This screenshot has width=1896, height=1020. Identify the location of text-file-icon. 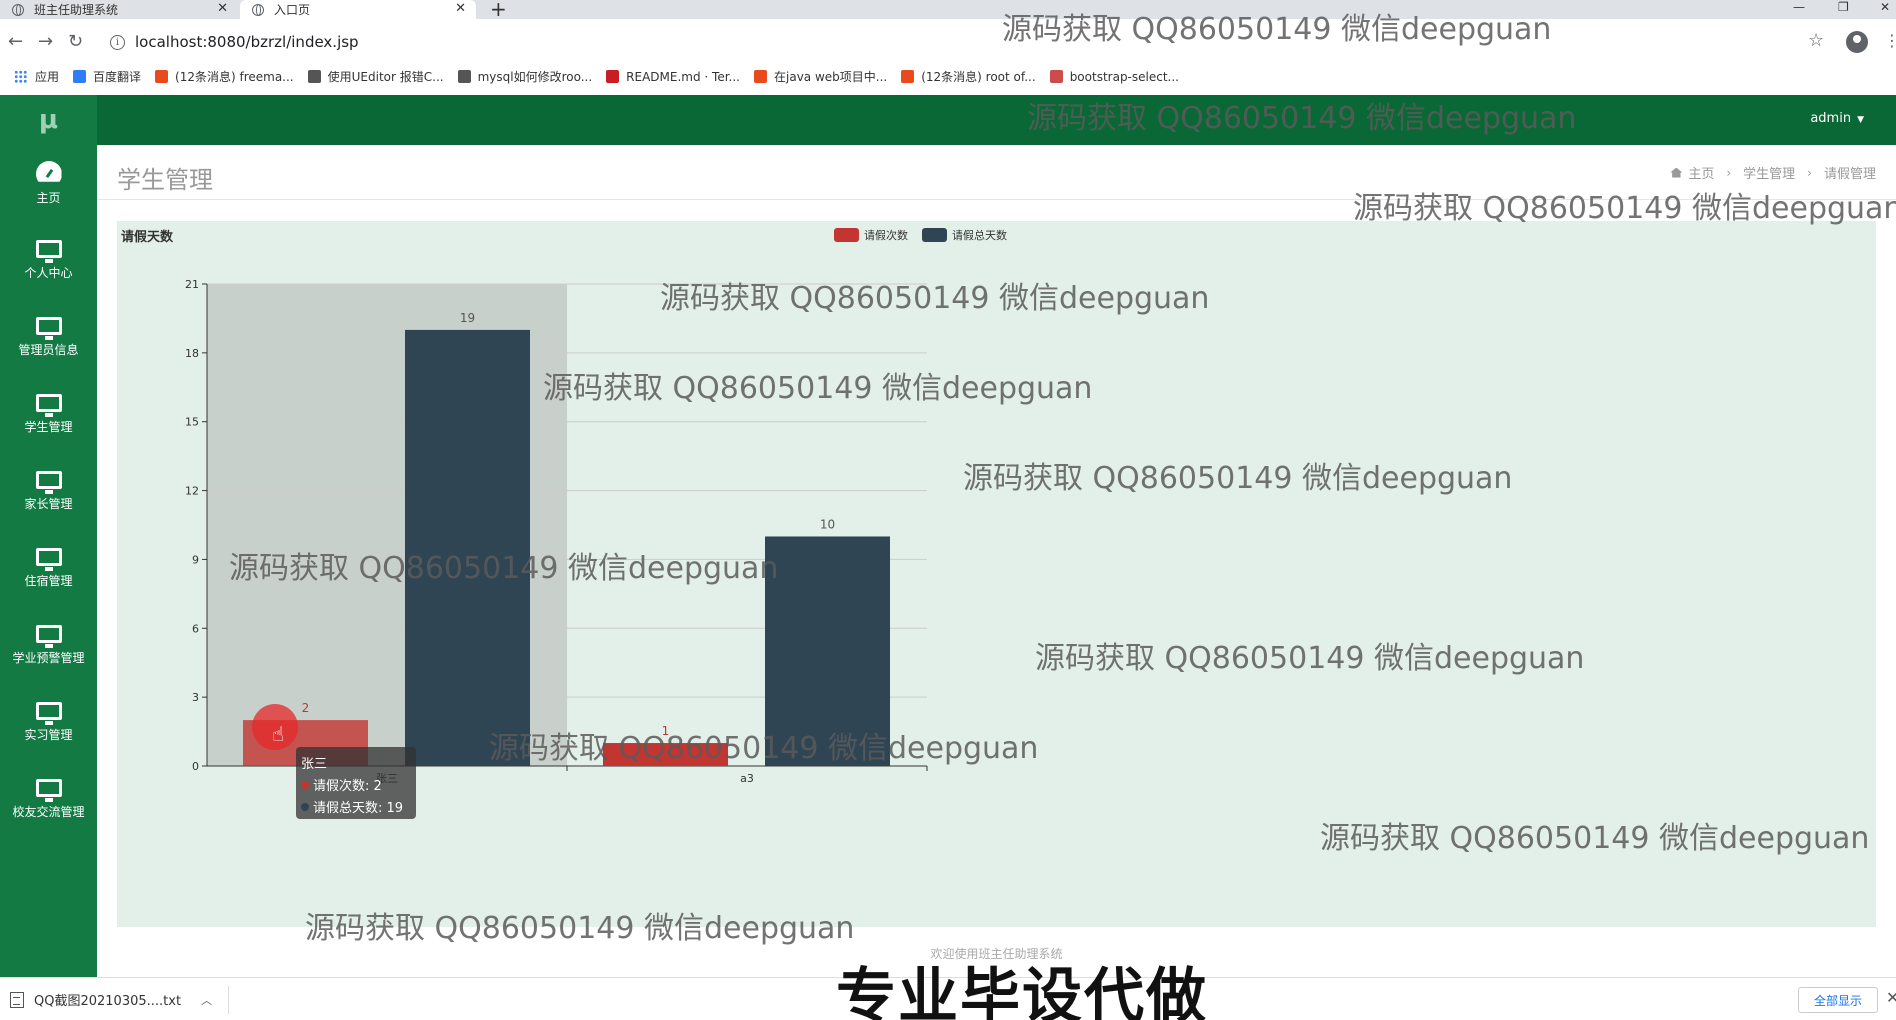
(17, 999).